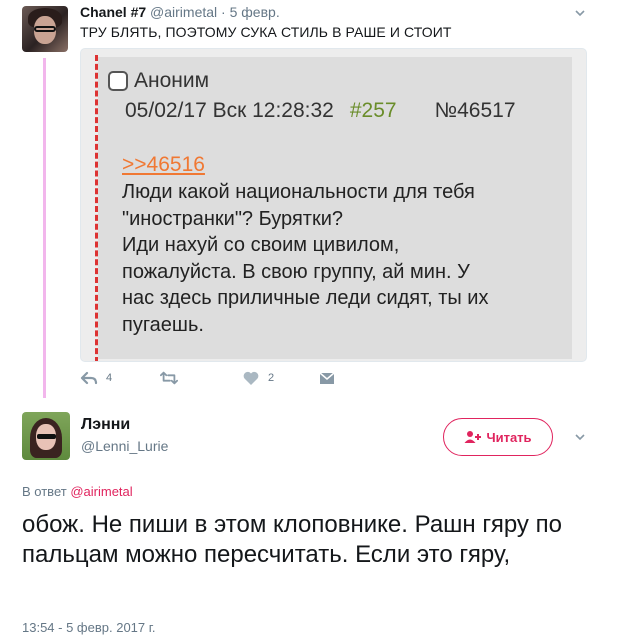 The image size is (620, 641). Describe the element at coordinates (327, 378) in the screenshot. I see `dm-icon` at that location.